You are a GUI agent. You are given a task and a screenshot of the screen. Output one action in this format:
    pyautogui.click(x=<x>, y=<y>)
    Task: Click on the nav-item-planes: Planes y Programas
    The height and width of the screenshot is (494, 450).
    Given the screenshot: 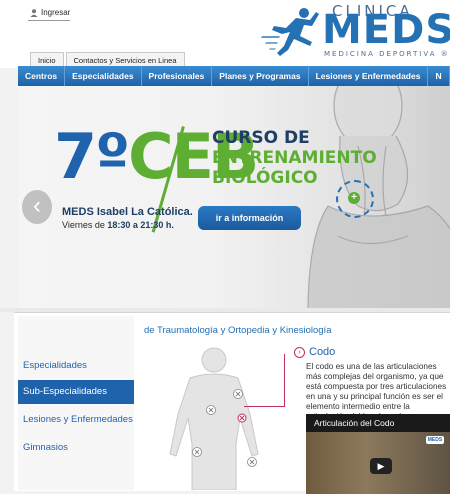 What is the action you would take?
    pyautogui.click(x=260, y=76)
    